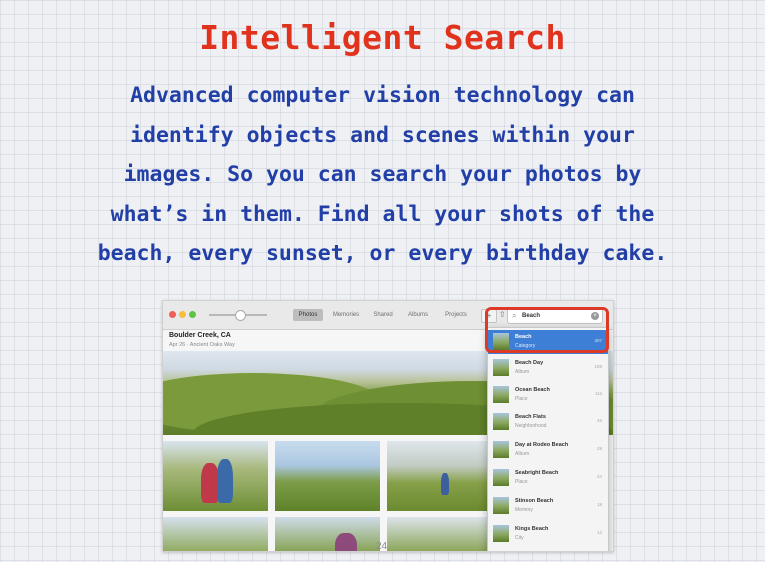 This screenshot has width=765, height=562. What do you see at coordinates (382, 135) in the screenshot?
I see `body-line: identify objects and scenes within your` at bounding box center [382, 135].